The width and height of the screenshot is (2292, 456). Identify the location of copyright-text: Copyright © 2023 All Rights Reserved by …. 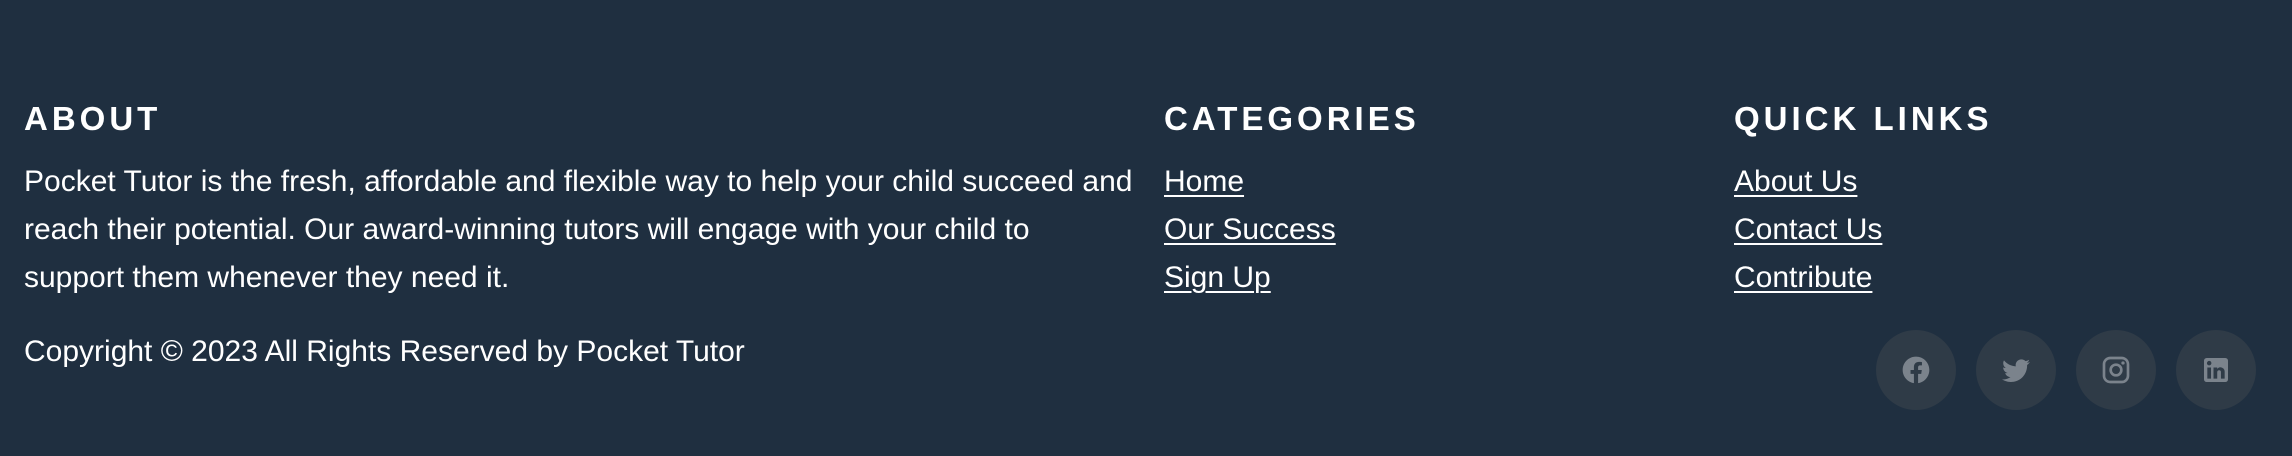
(384, 351).